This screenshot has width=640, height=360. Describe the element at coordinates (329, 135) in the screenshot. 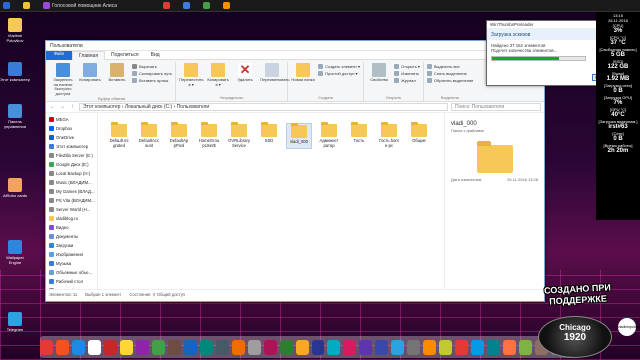

I see `folder-item: Админист ратор` at that location.